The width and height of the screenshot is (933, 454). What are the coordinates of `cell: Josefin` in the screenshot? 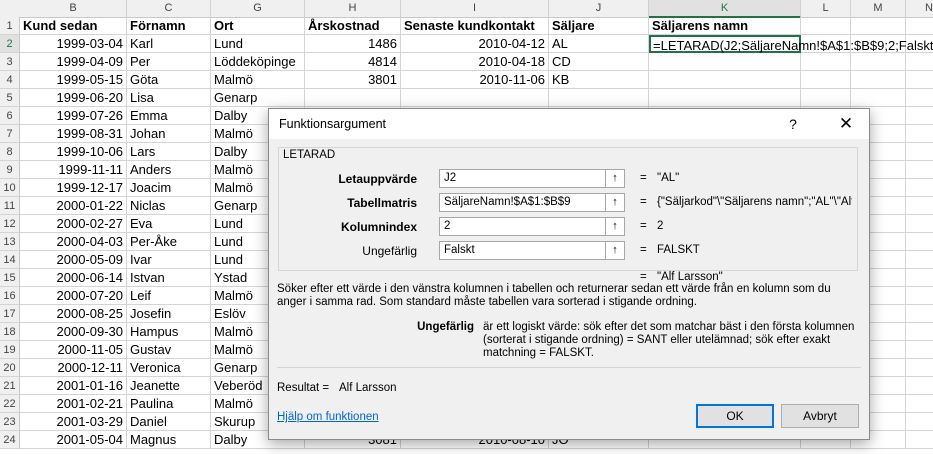 It's located at (169, 314).